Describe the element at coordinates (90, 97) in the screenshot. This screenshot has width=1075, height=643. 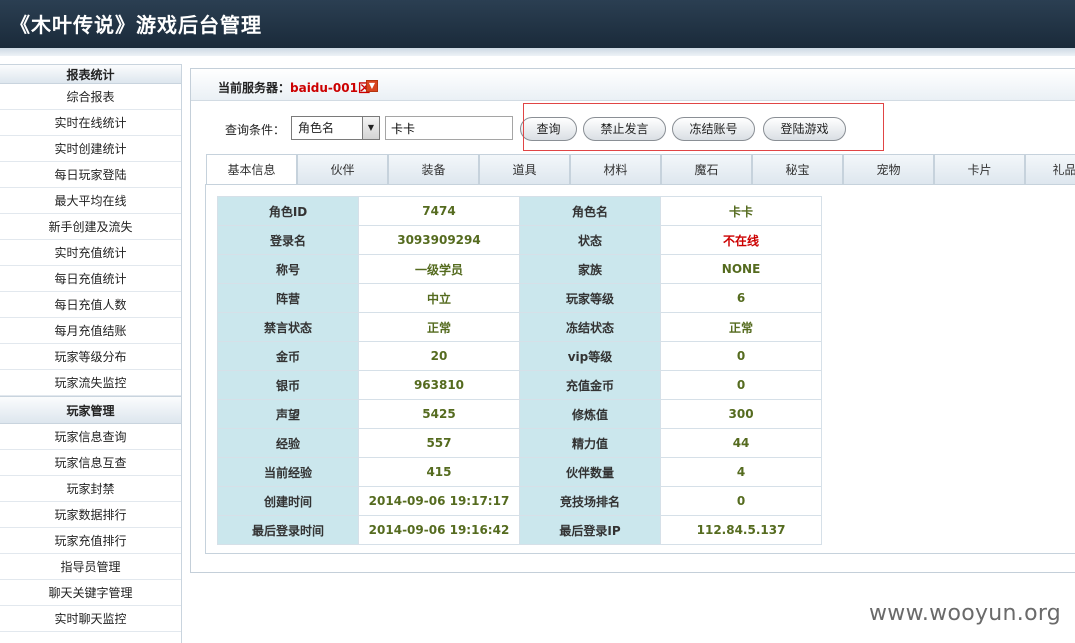
I see `sidebar-item-summary-report: 综合报表` at that location.